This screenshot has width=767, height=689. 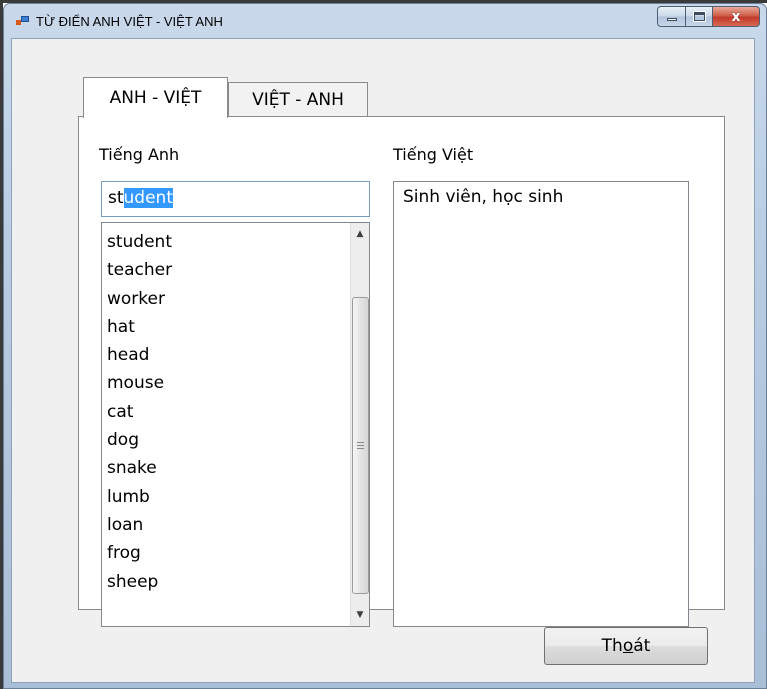 What do you see at coordinates (139, 383) in the screenshot?
I see `list-item: mouse` at bounding box center [139, 383].